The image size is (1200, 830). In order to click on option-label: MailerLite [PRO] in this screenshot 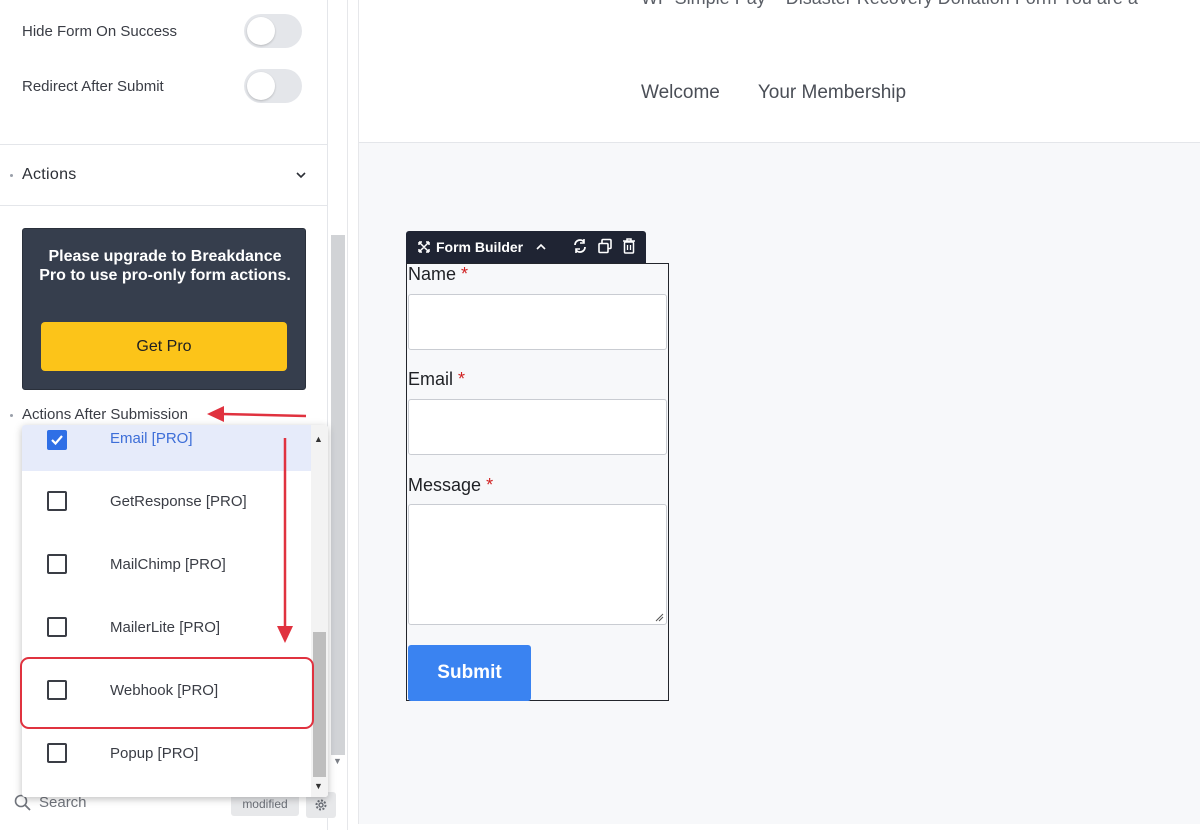, I will do `click(165, 627)`.